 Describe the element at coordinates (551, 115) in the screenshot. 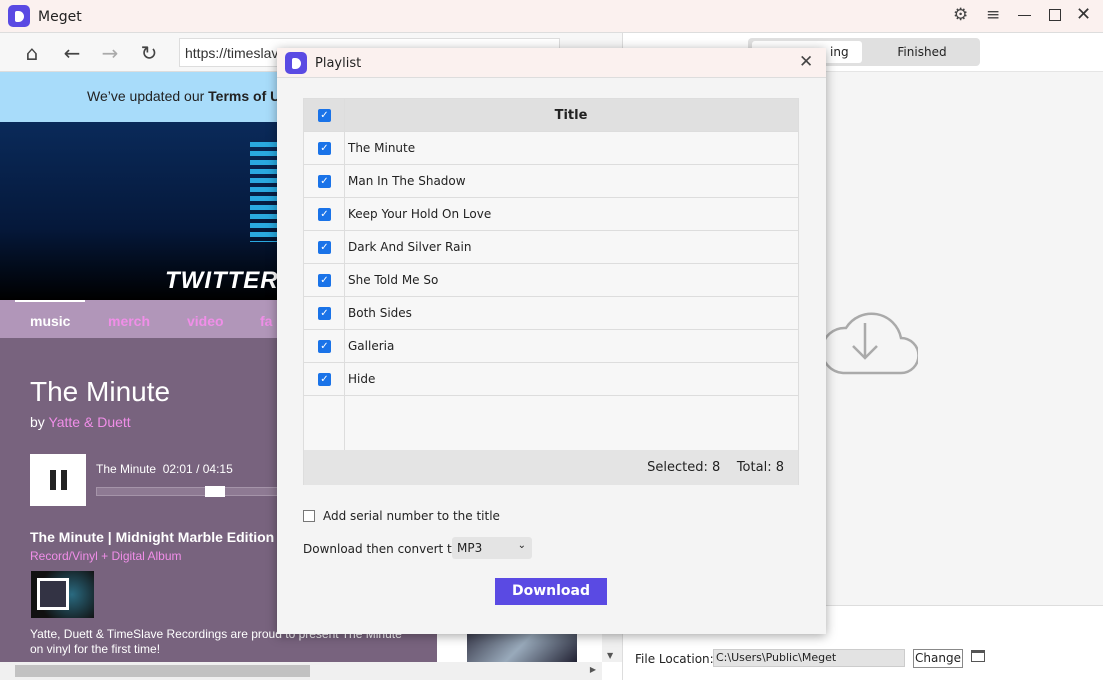

I see `table-header: ✓ Title` at that location.